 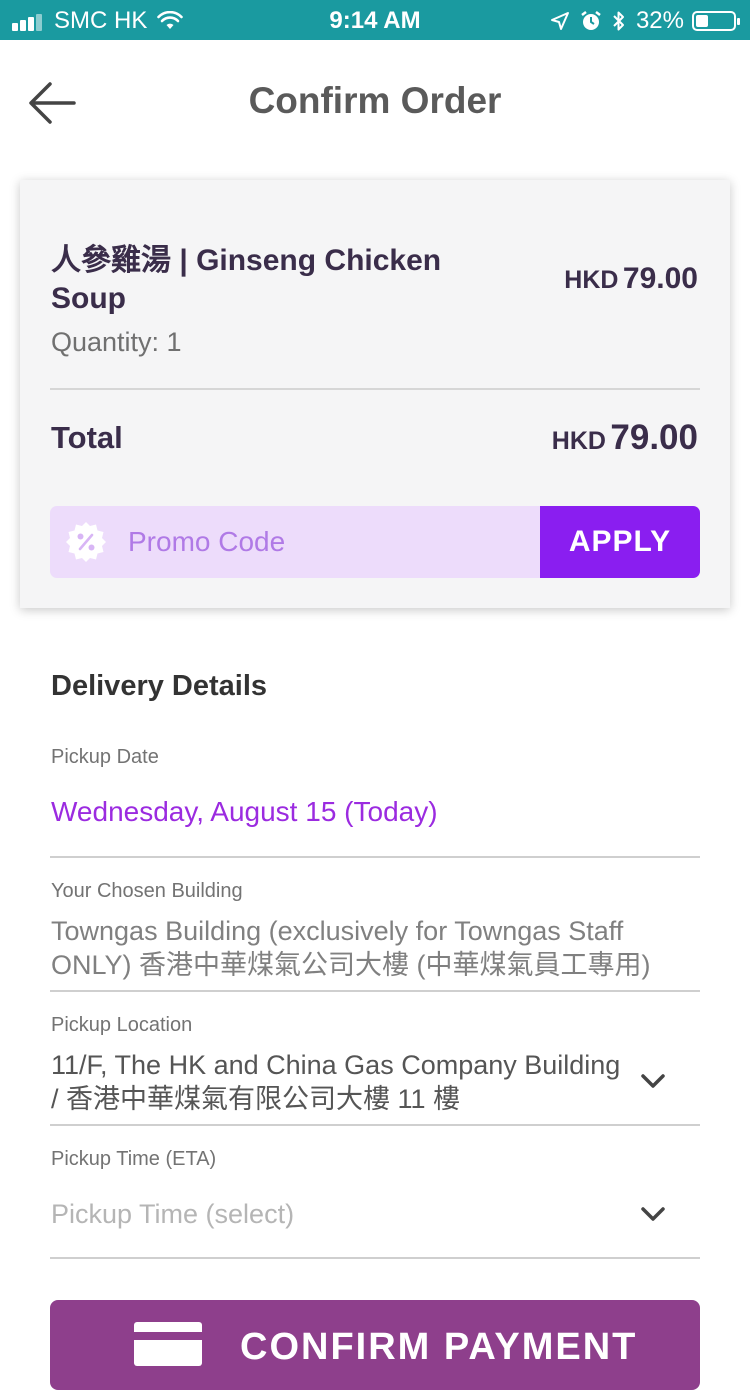 I want to click on bluetooth-icon, so click(x=618, y=21).